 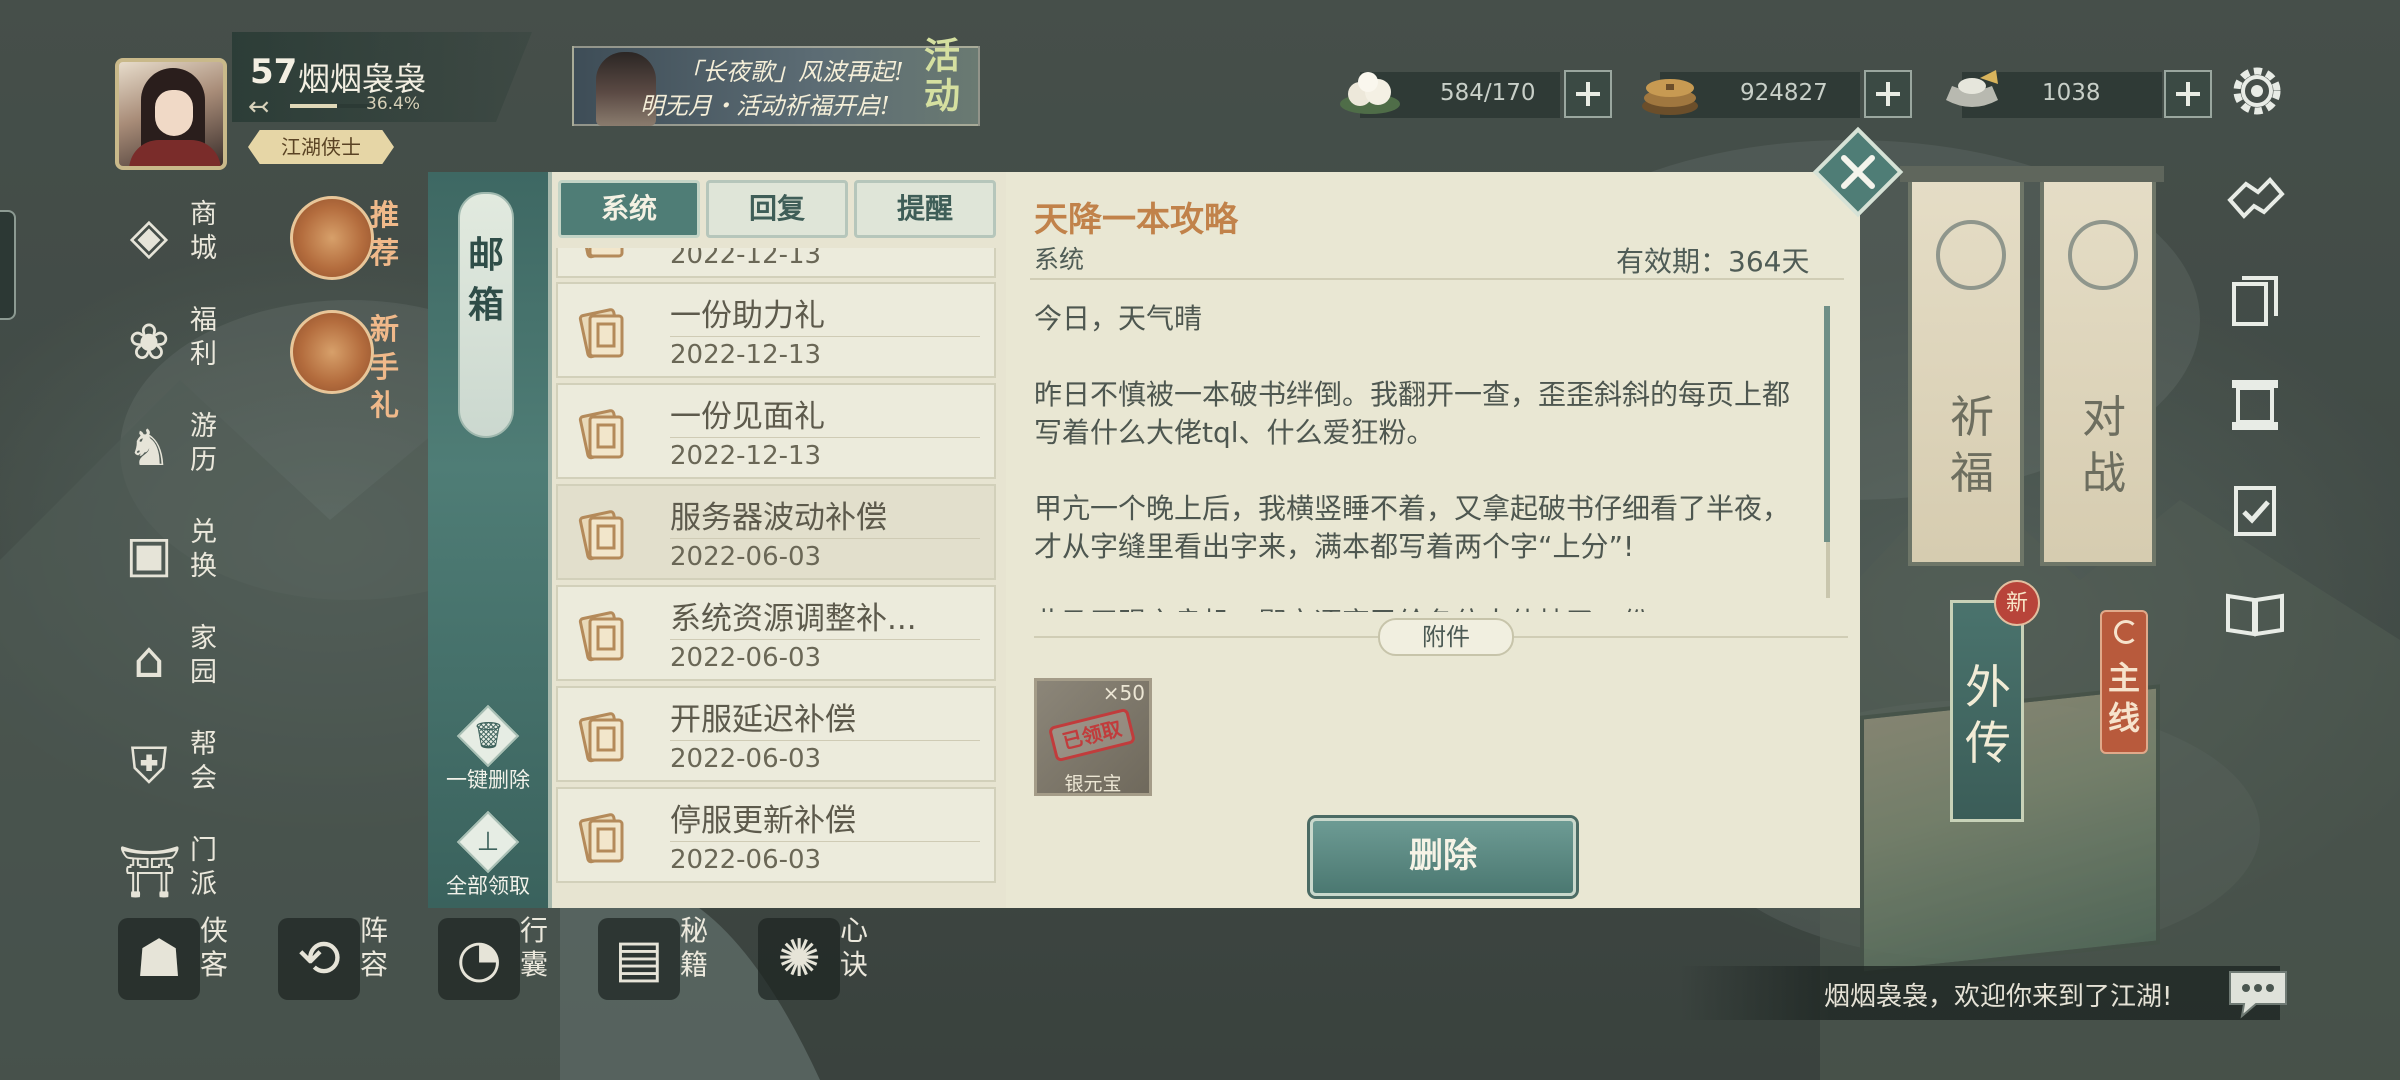 What do you see at coordinates (1443, 857) in the screenshot?
I see `delete-button: 删除` at bounding box center [1443, 857].